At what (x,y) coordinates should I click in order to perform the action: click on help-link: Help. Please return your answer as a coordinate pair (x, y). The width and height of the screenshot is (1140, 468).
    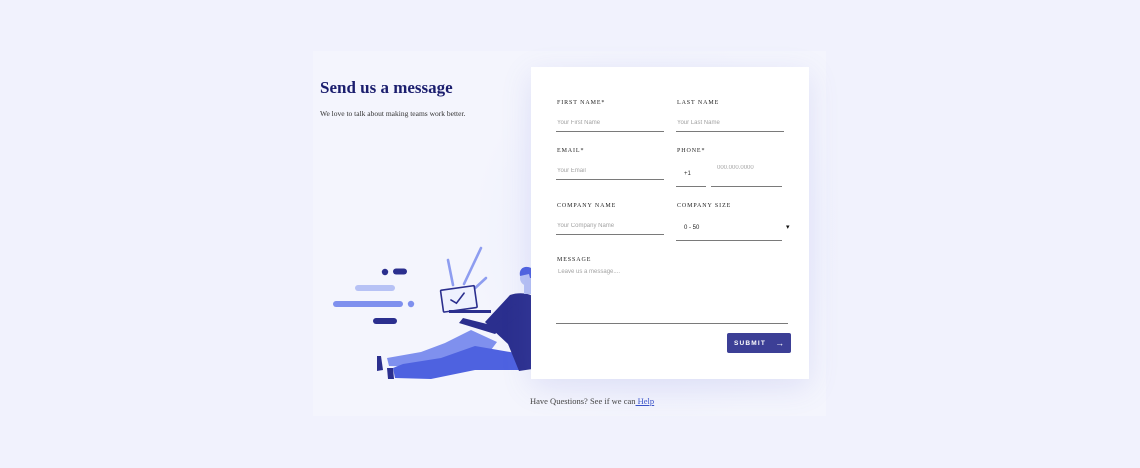
    Looking at the image, I should click on (645, 401).